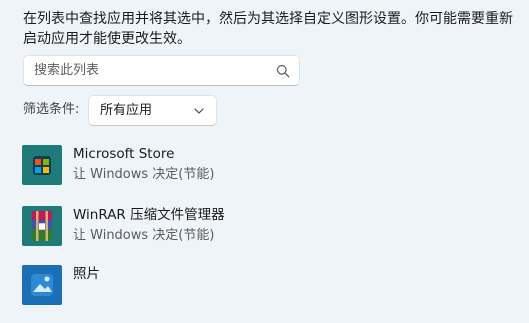 The image size is (529, 323). I want to click on photos-icon, so click(42, 285).